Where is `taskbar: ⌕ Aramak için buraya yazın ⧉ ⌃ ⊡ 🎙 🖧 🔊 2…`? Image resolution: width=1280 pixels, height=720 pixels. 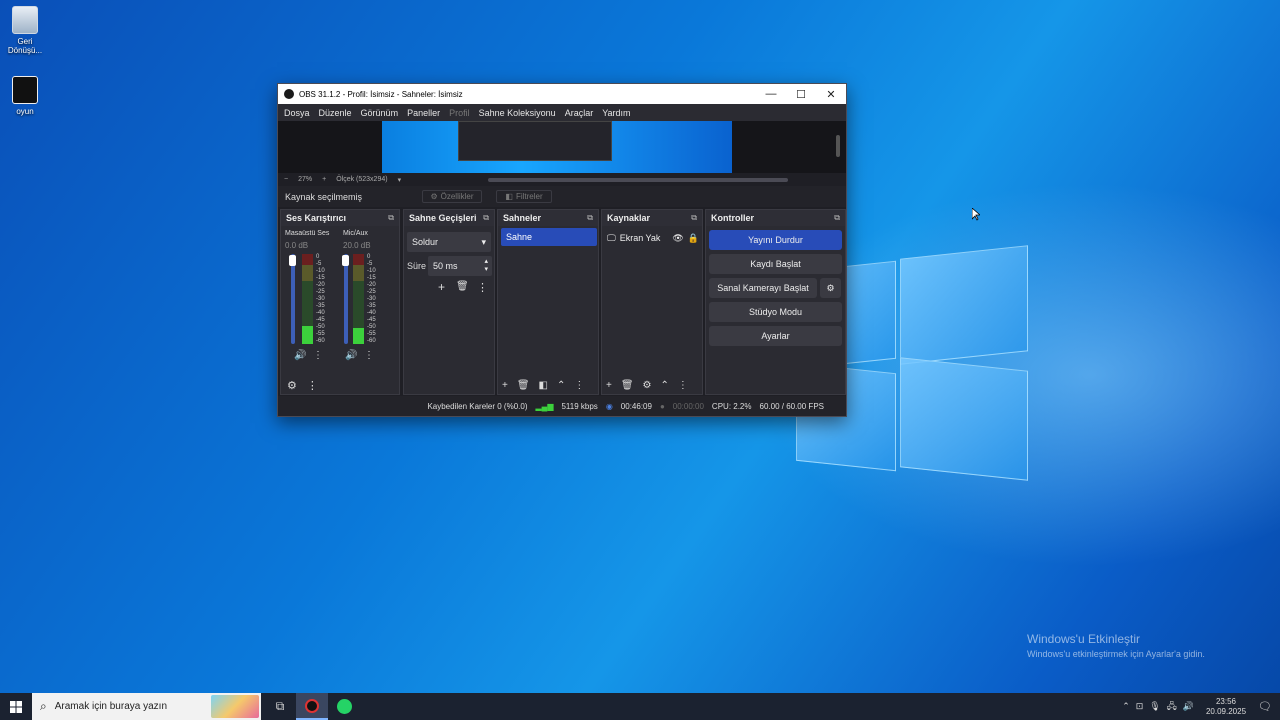 taskbar: ⌕ Aramak için buraya yazın ⧉ ⌃ ⊡ 🎙 🖧 🔊 2… is located at coordinates (640, 706).